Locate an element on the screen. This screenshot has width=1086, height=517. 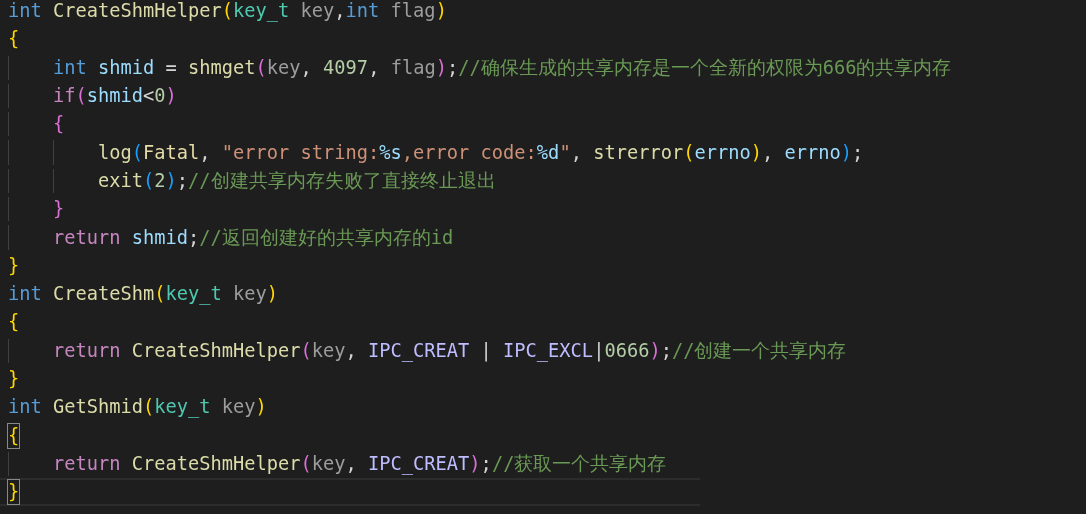
code-line: int GetShmid(key_t key) is located at coordinates (137, 407).